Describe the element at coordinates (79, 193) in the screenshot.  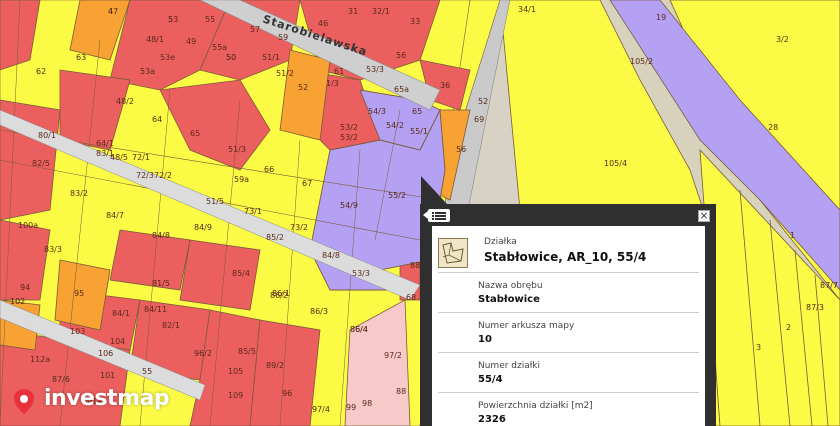
I see `plot-number-label: 83/2` at that location.